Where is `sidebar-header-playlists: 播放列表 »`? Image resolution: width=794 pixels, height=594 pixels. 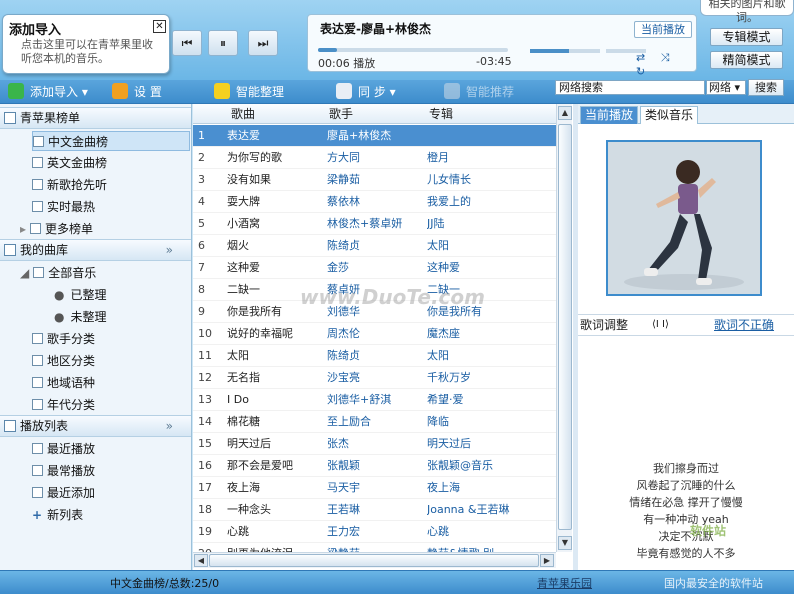
sidebar-header-playlists: 播放列表 » is located at coordinates (95, 426).